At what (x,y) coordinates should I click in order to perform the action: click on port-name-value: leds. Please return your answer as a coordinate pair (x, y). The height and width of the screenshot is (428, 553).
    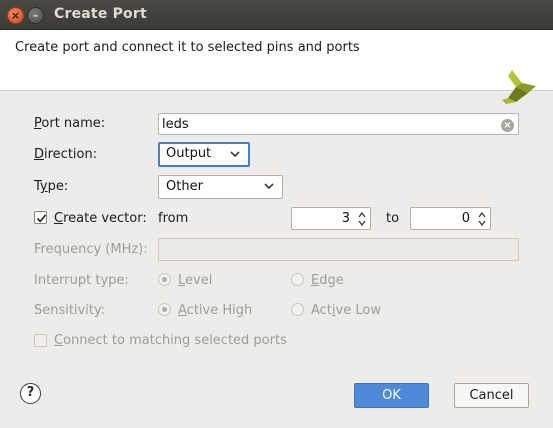
    Looking at the image, I should click on (175, 124).